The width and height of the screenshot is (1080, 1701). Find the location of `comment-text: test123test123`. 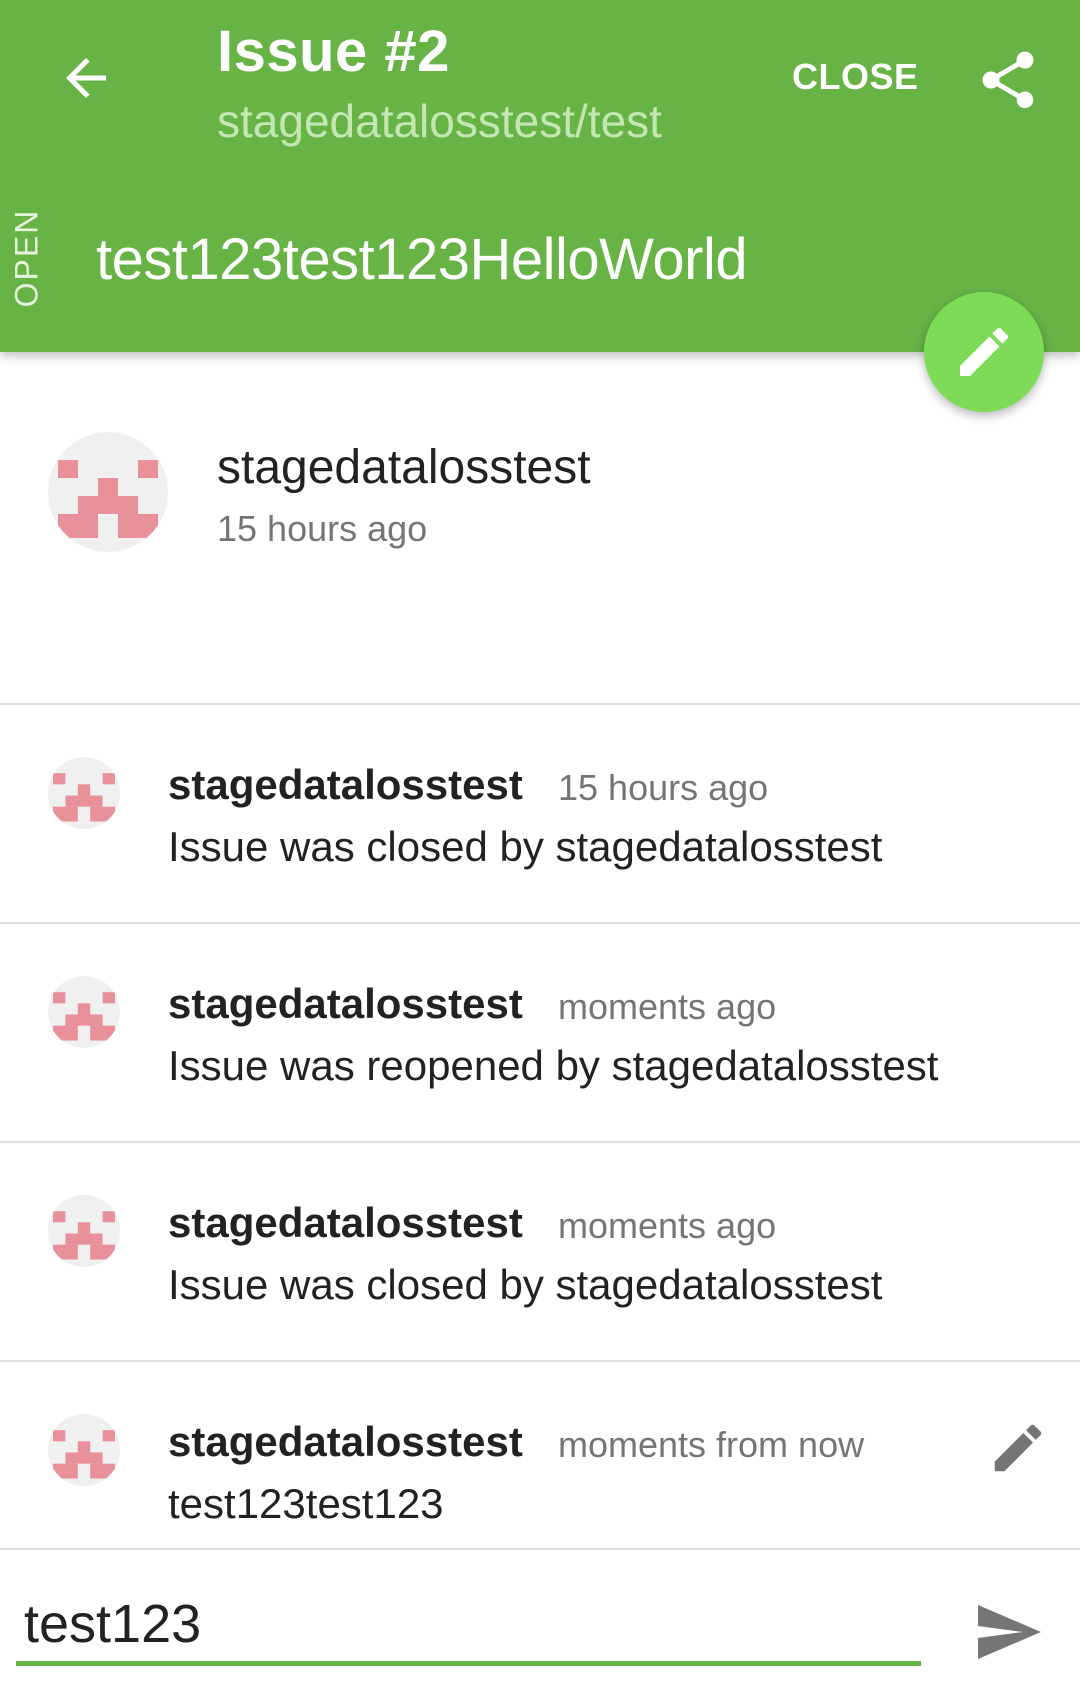

comment-text: test123test123 is located at coordinates (306, 1503).